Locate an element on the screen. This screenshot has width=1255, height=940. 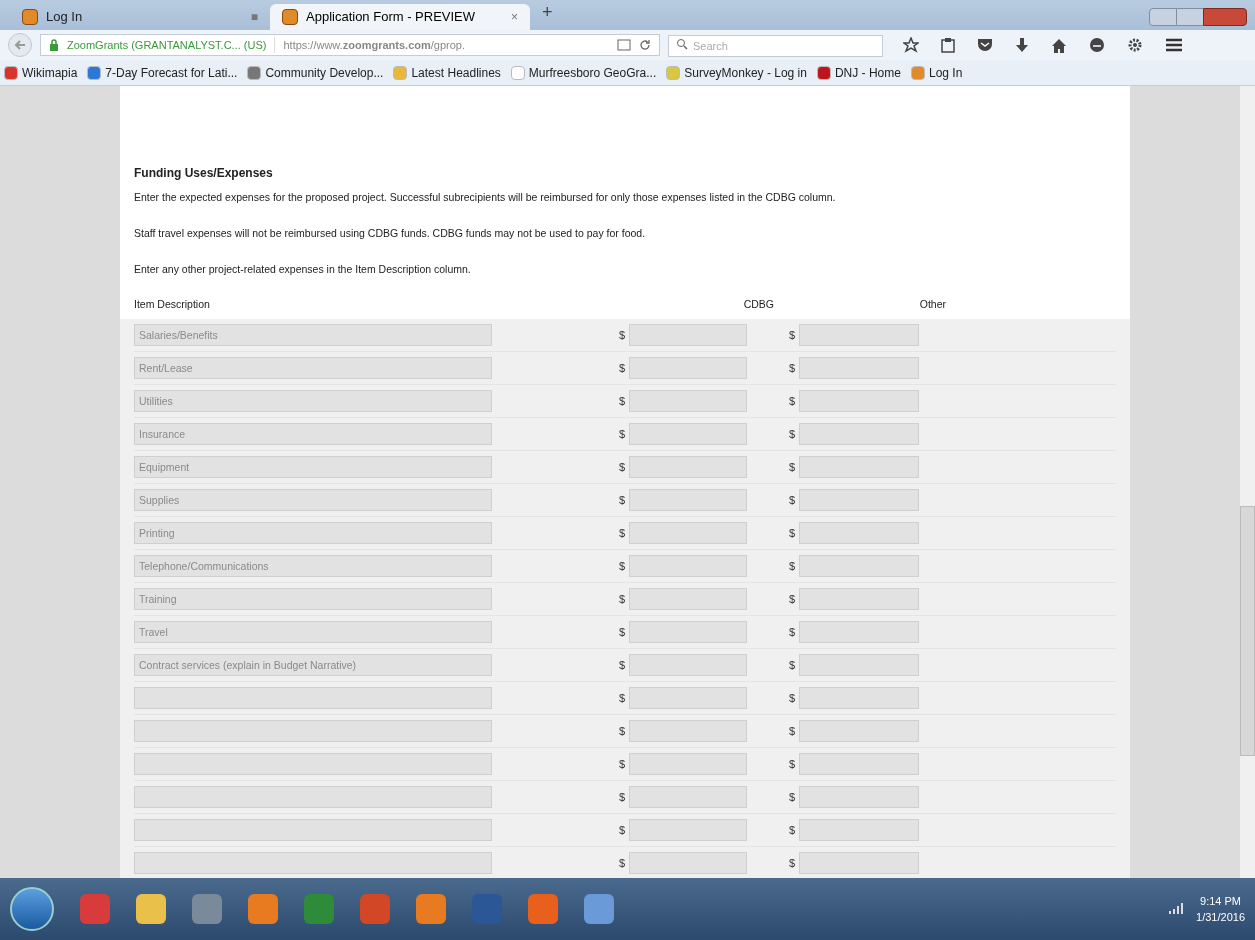
bookmark-label: Wikimapia is located at coordinates (50, 73).